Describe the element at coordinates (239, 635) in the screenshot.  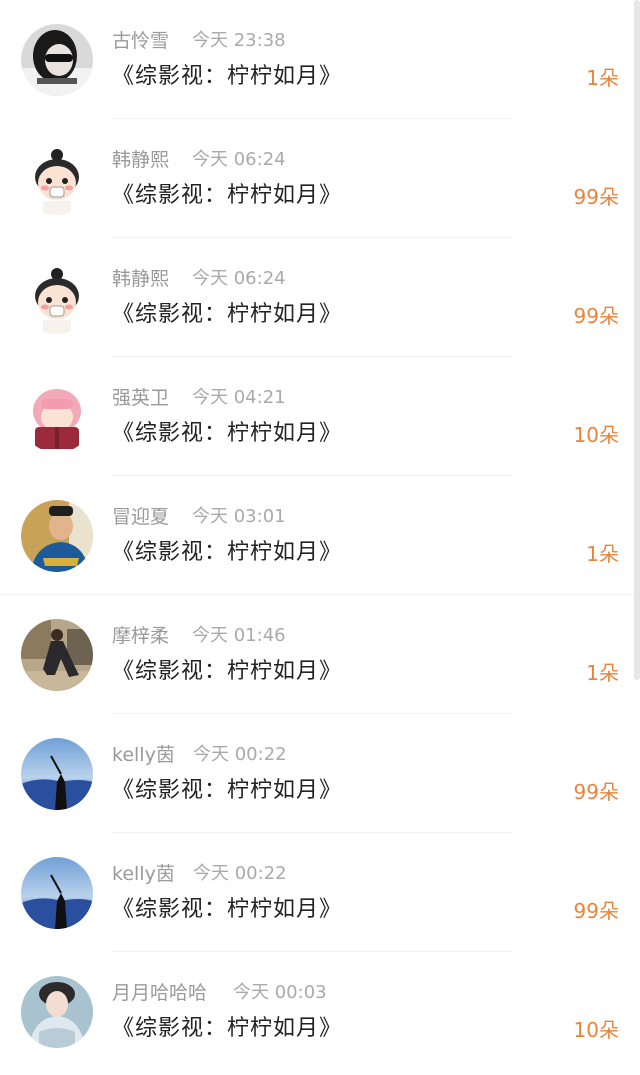
I see `timestamp: 今天 01:46` at that location.